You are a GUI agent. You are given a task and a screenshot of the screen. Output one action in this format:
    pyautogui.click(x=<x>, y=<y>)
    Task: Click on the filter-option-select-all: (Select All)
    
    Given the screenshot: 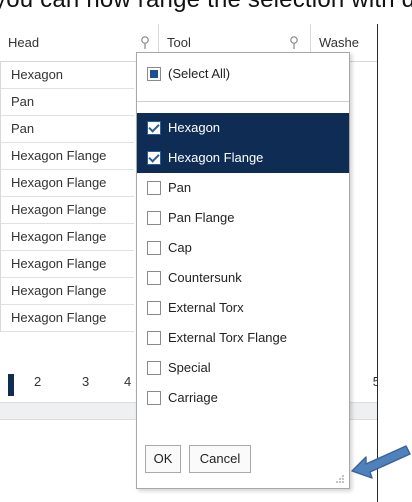 What is the action you would take?
    pyautogui.click(x=243, y=74)
    